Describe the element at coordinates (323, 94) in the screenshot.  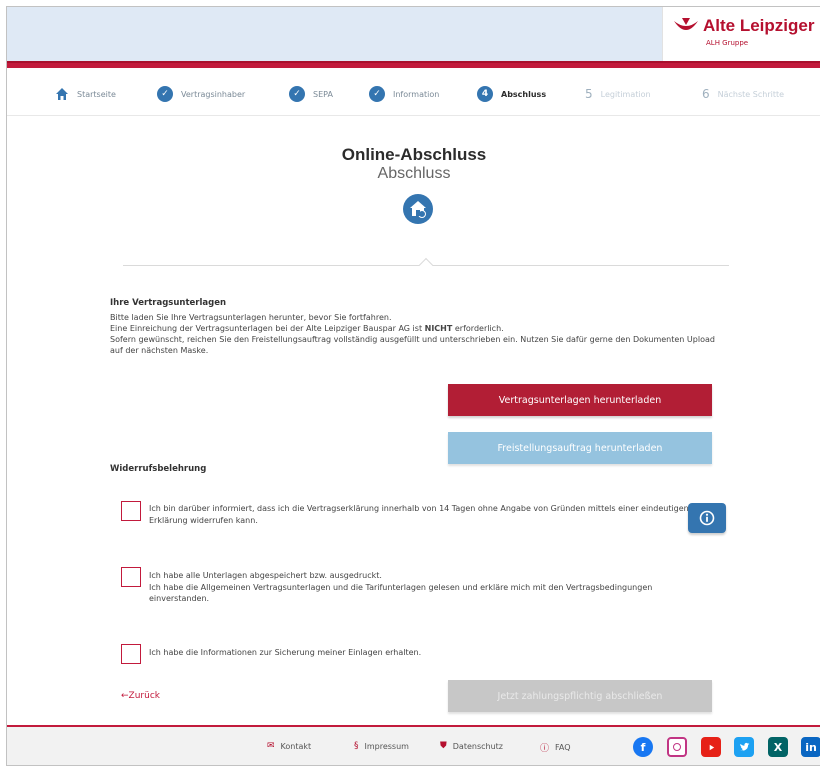
I see `step-label: SEPA` at that location.